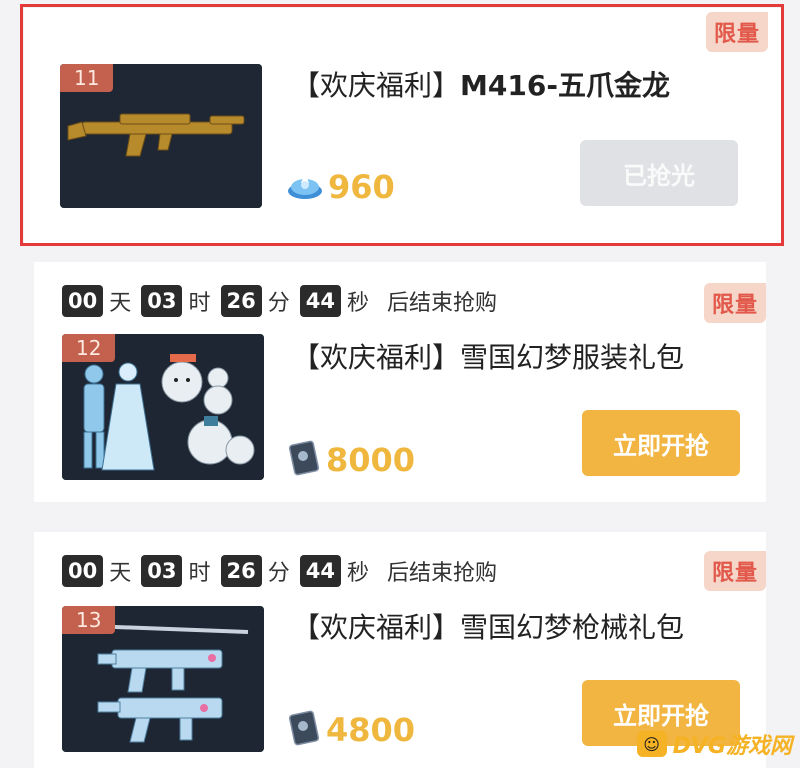 The height and width of the screenshot is (768, 800). Describe the element at coordinates (371, 460) in the screenshot. I see `price-value: 8000` at that location.